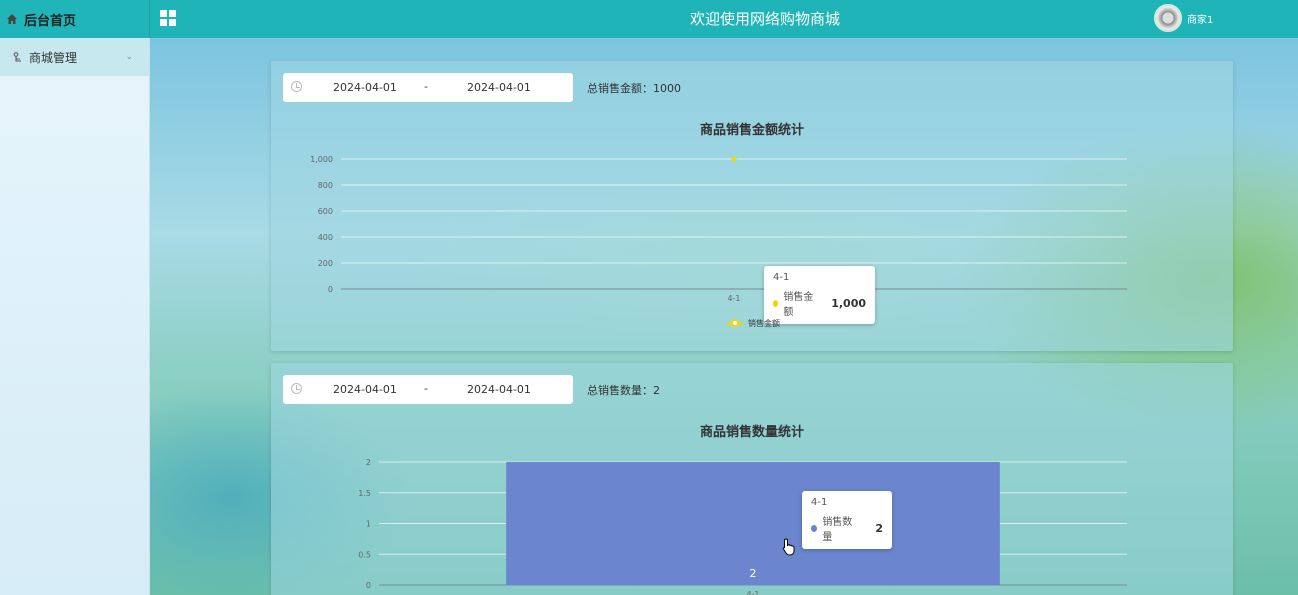 The image size is (1298, 595). Describe the element at coordinates (735, 322) in the screenshot. I see `legend-marker-icon` at that location.